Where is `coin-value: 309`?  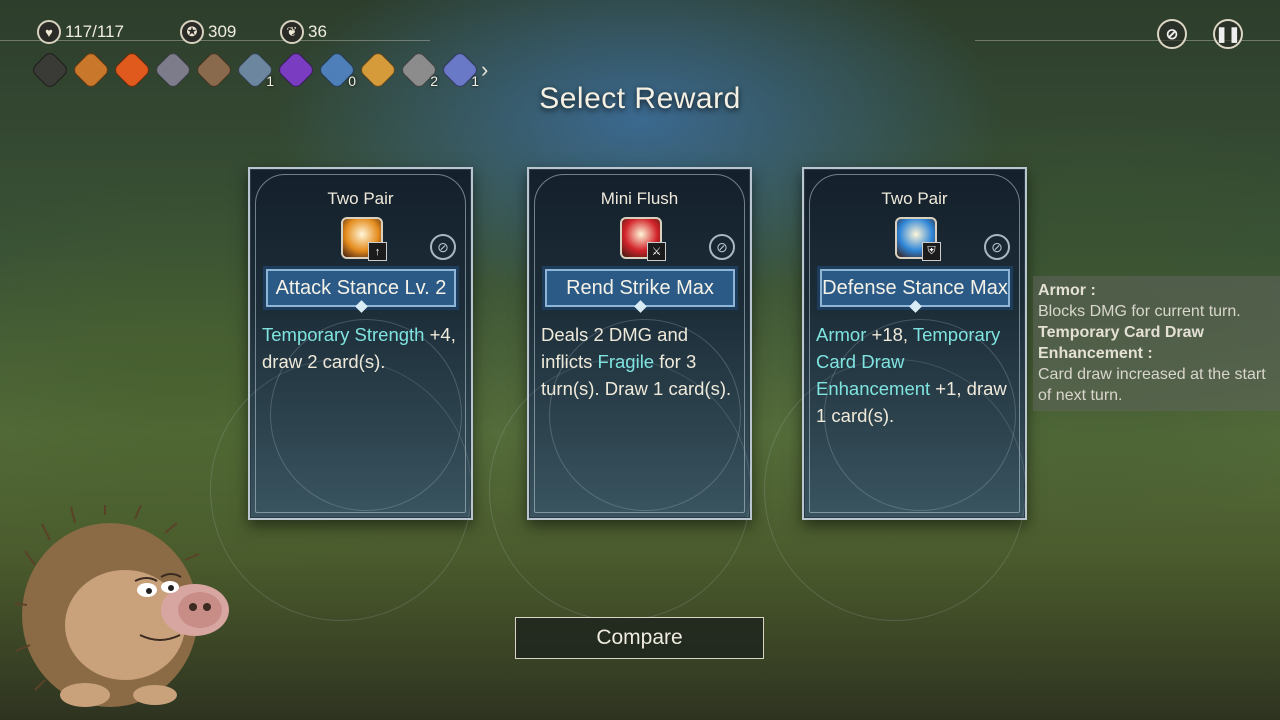 coin-value: 309 is located at coordinates (222, 31).